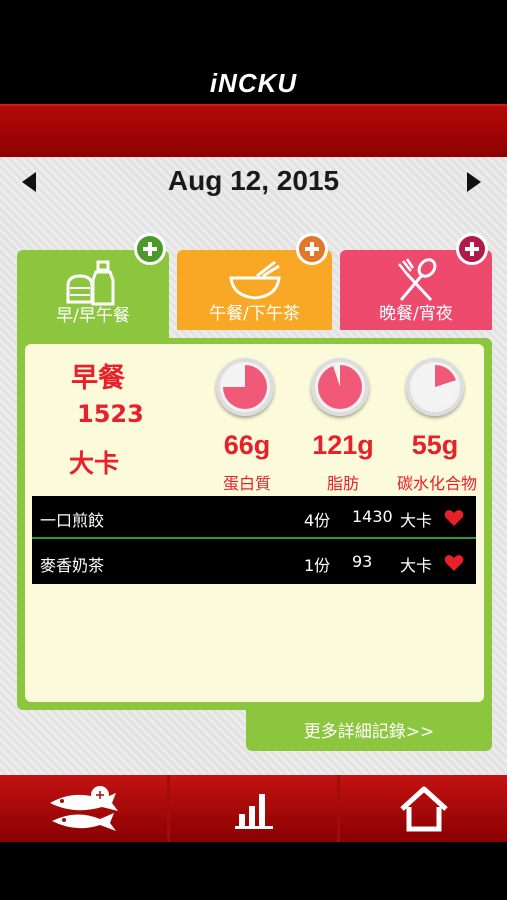  What do you see at coordinates (110, 414) in the screenshot?
I see `meal-calories: 1523` at bounding box center [110, 414].